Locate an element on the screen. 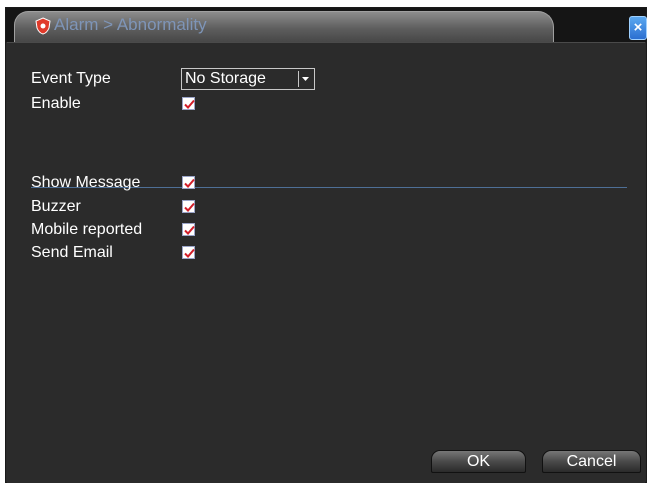 The width and height of the screenshot is (650, 486). buzzer-label: Buzzer is located at coordinates (56, 206).